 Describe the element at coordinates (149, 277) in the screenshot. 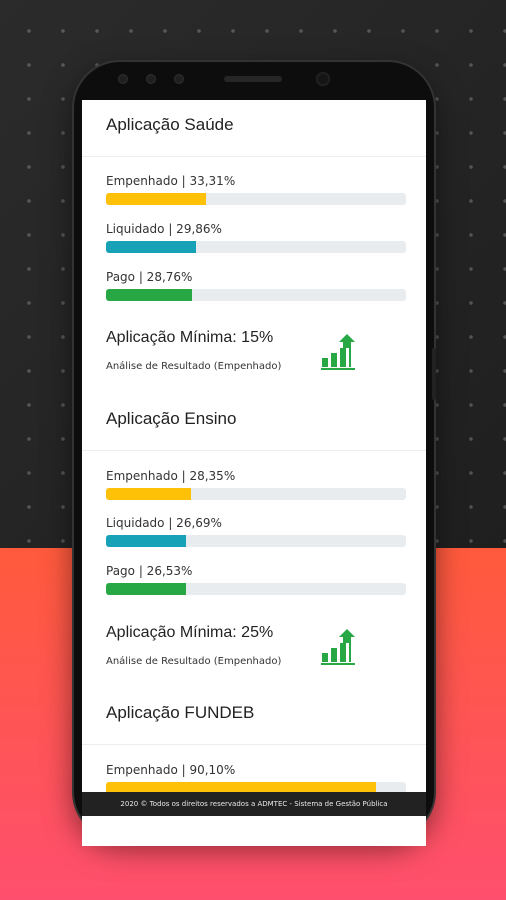

I see `metric-label-pago: Pago | 28,76%` at that location.